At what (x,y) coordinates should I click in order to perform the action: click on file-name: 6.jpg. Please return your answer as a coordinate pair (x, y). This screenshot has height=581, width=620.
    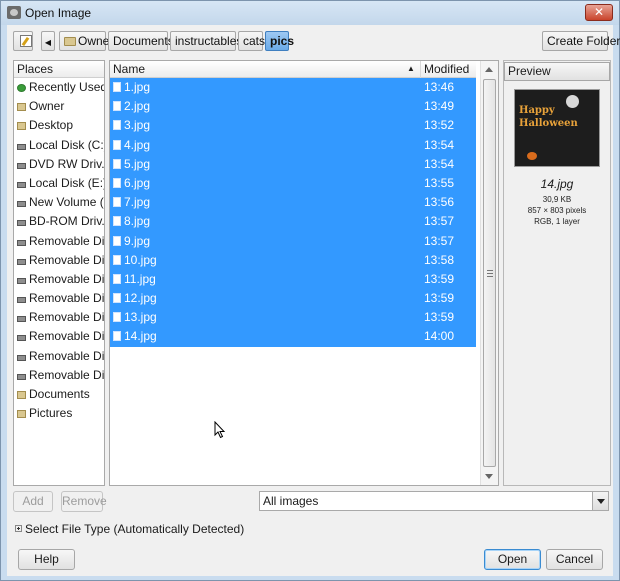
    Looking at the image, I should click on (137, 182).